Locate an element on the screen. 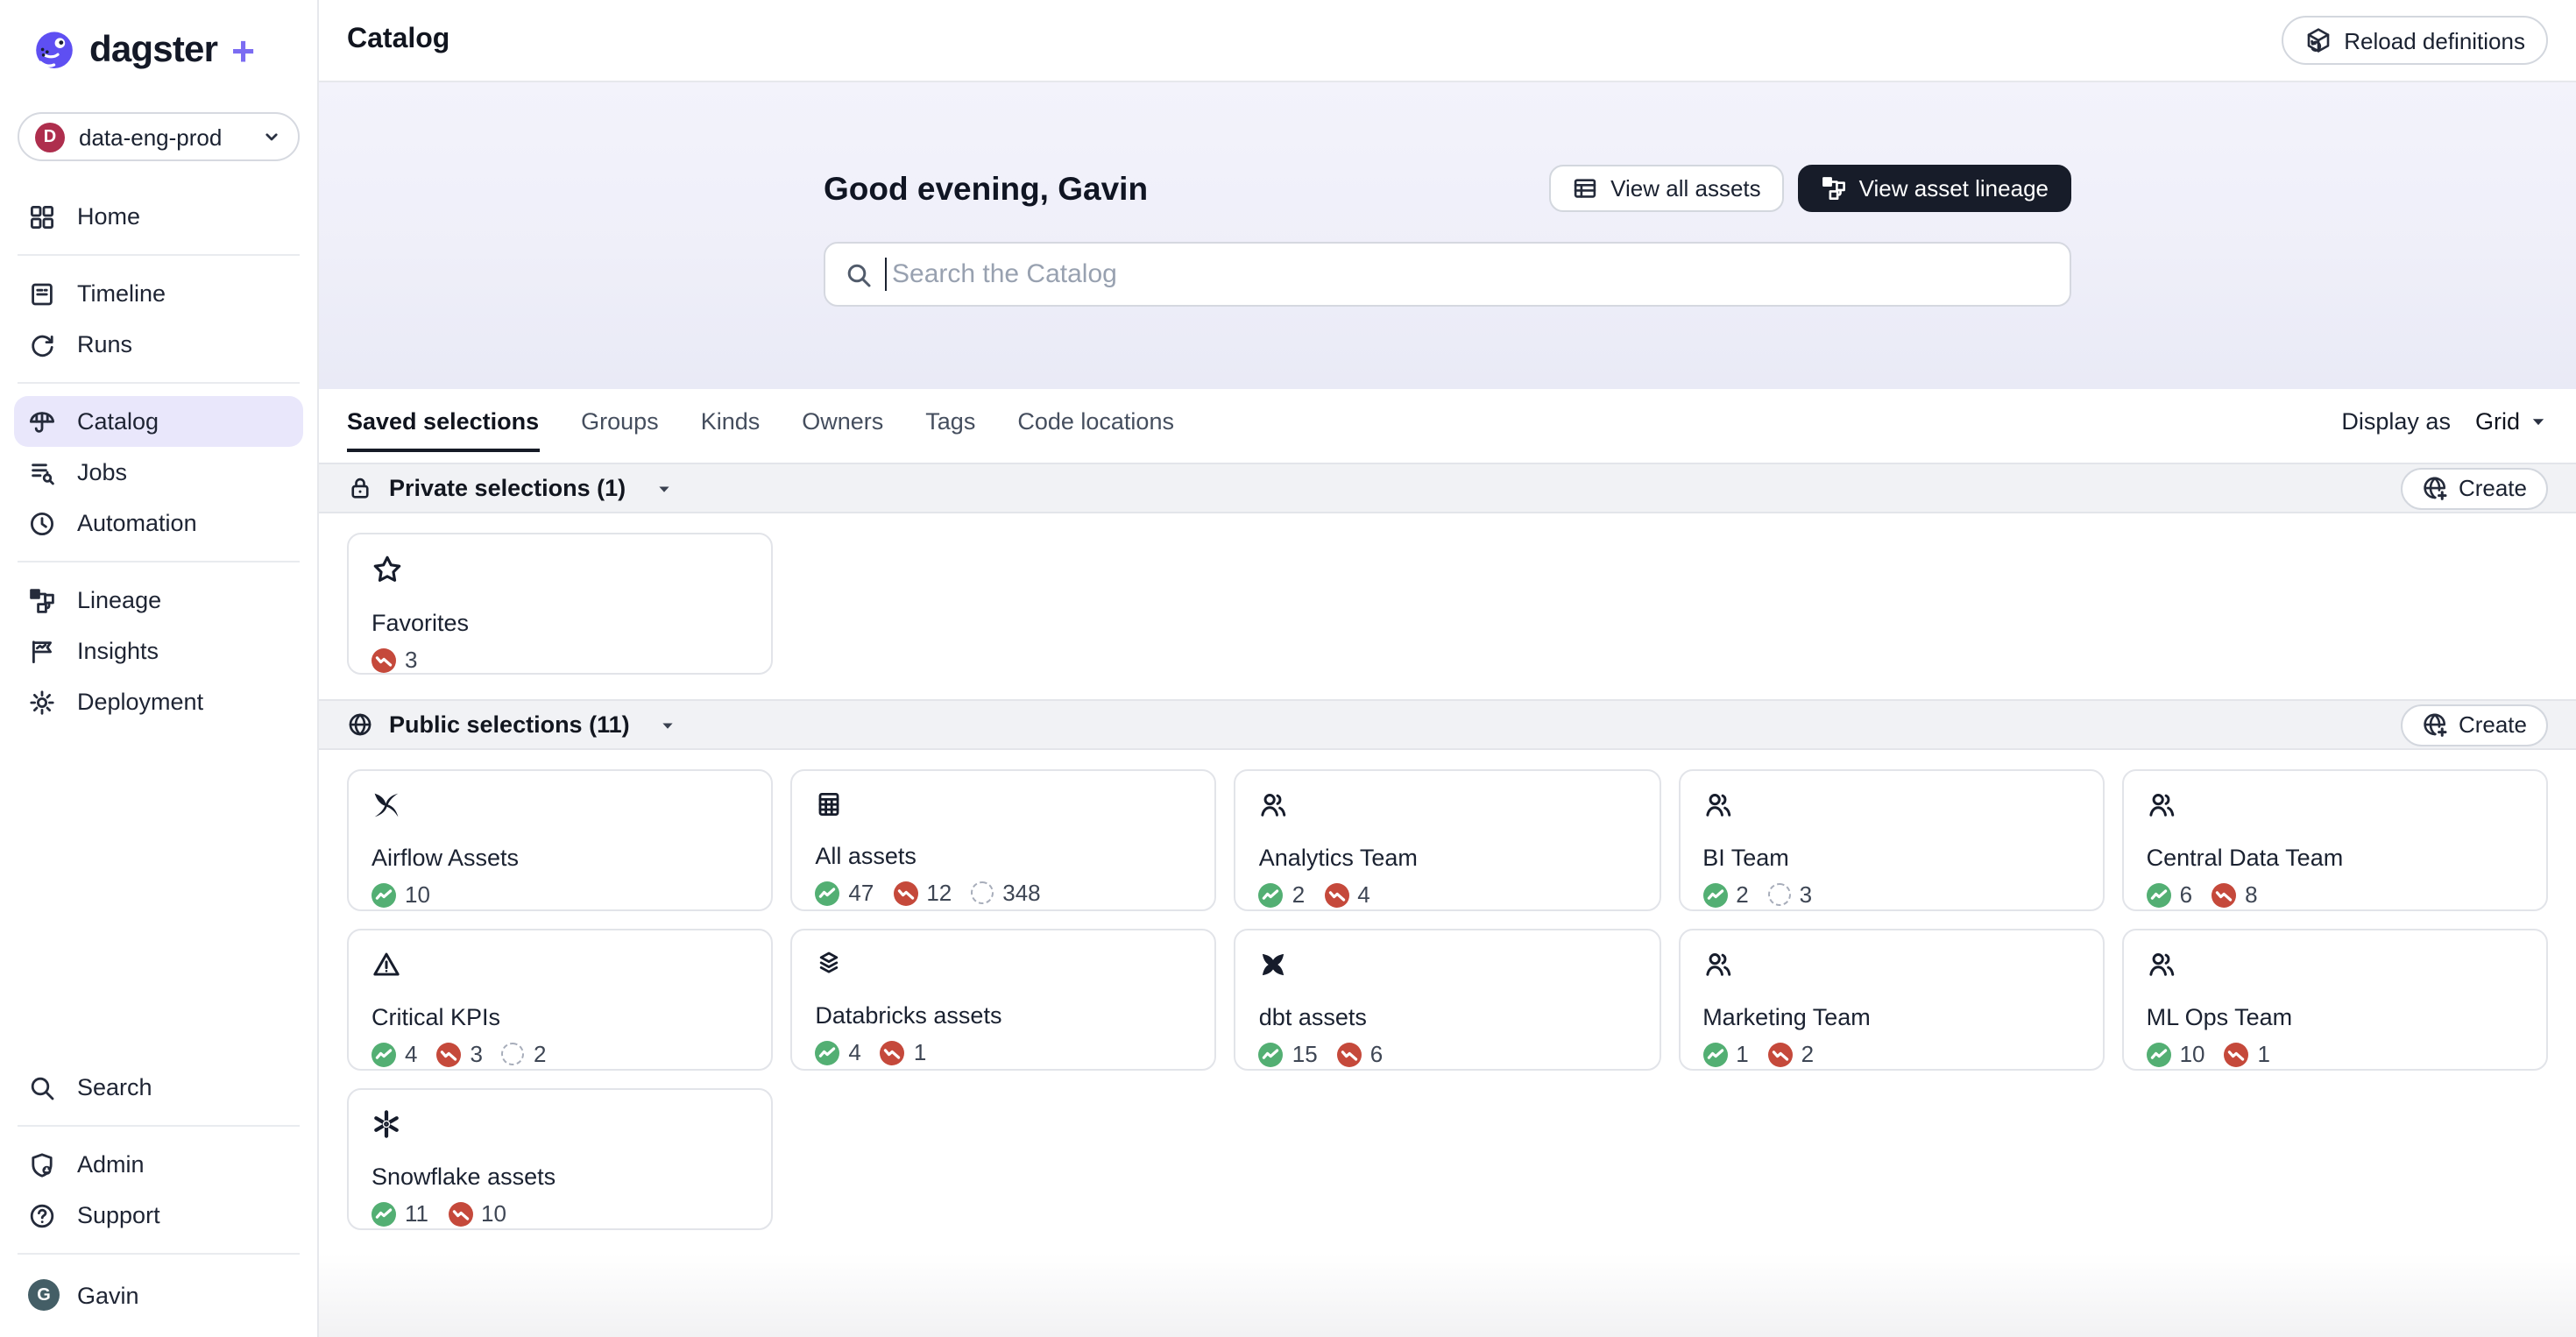  selection-card: Critical KPIs 4 3 2 is located at coordinates (560, 1000).